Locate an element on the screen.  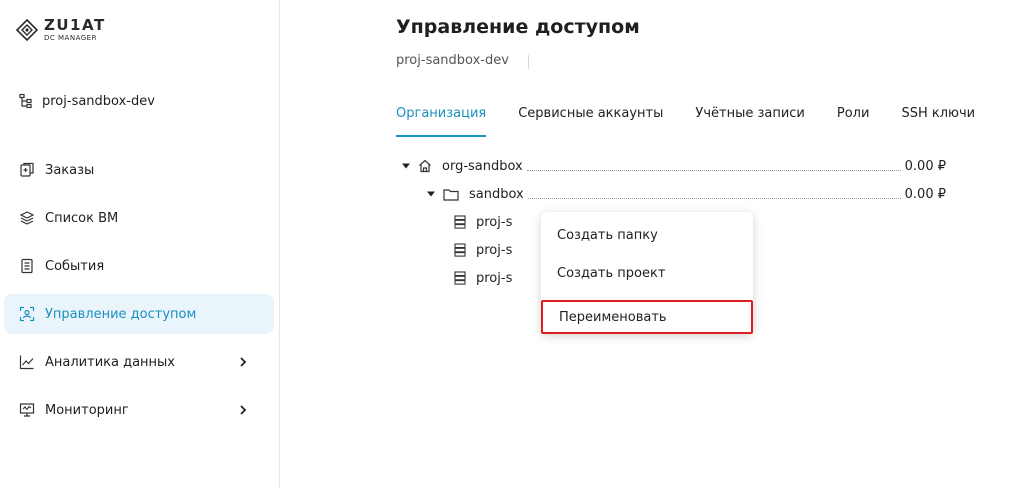
monitoring-icon is located at coordinates (27, 410).